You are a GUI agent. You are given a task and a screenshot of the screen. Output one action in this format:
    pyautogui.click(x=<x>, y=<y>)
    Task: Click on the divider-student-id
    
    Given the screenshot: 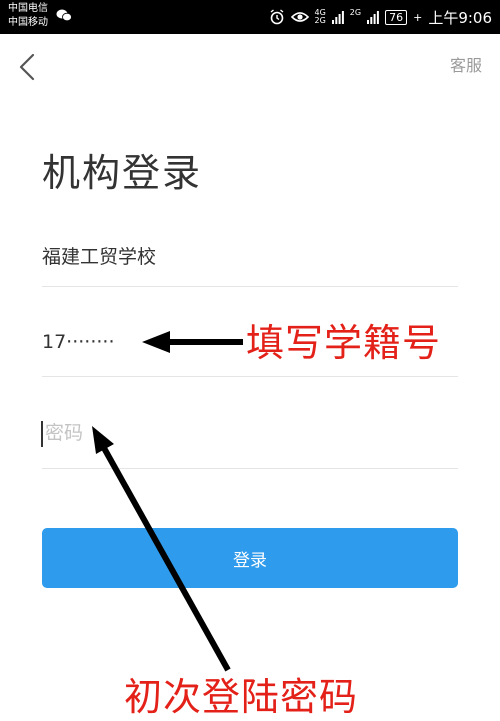 What is the action you would take?
    pyautogui.click(x=250, y=376)
    